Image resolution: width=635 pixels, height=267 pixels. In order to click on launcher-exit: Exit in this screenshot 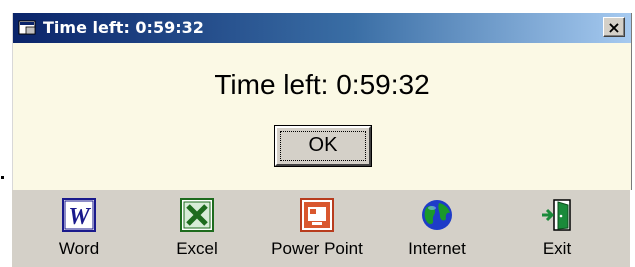, I will do `click(557, 228)`.